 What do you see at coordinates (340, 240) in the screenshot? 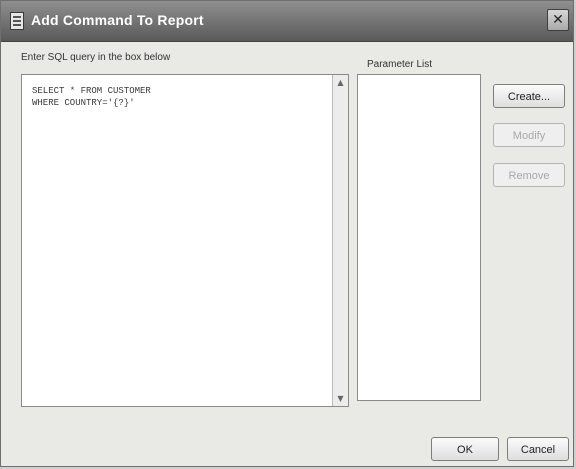
I see `sql-scrollbar: ▲ ▼` at bounding box center [340, 240].